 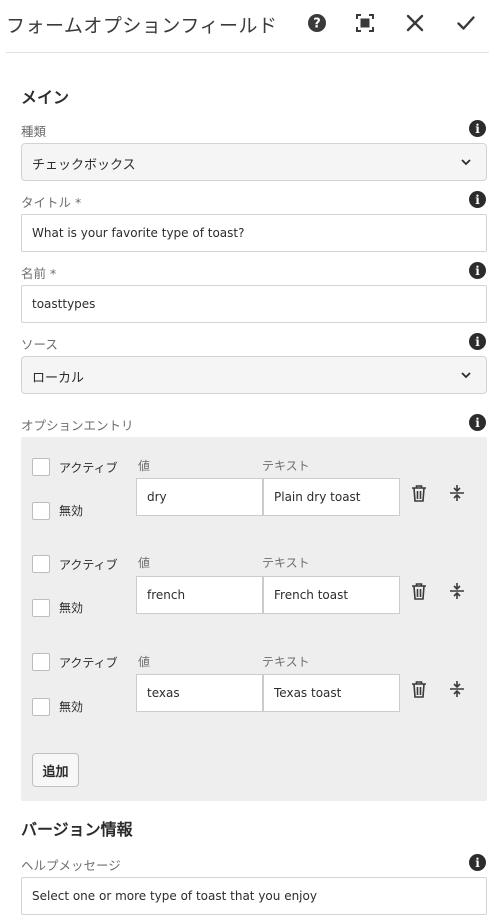 What do you see at coordinates (58, 378) in the screenshot?
I see `source-select-value: ローカル` at bounding box center [58, 378].